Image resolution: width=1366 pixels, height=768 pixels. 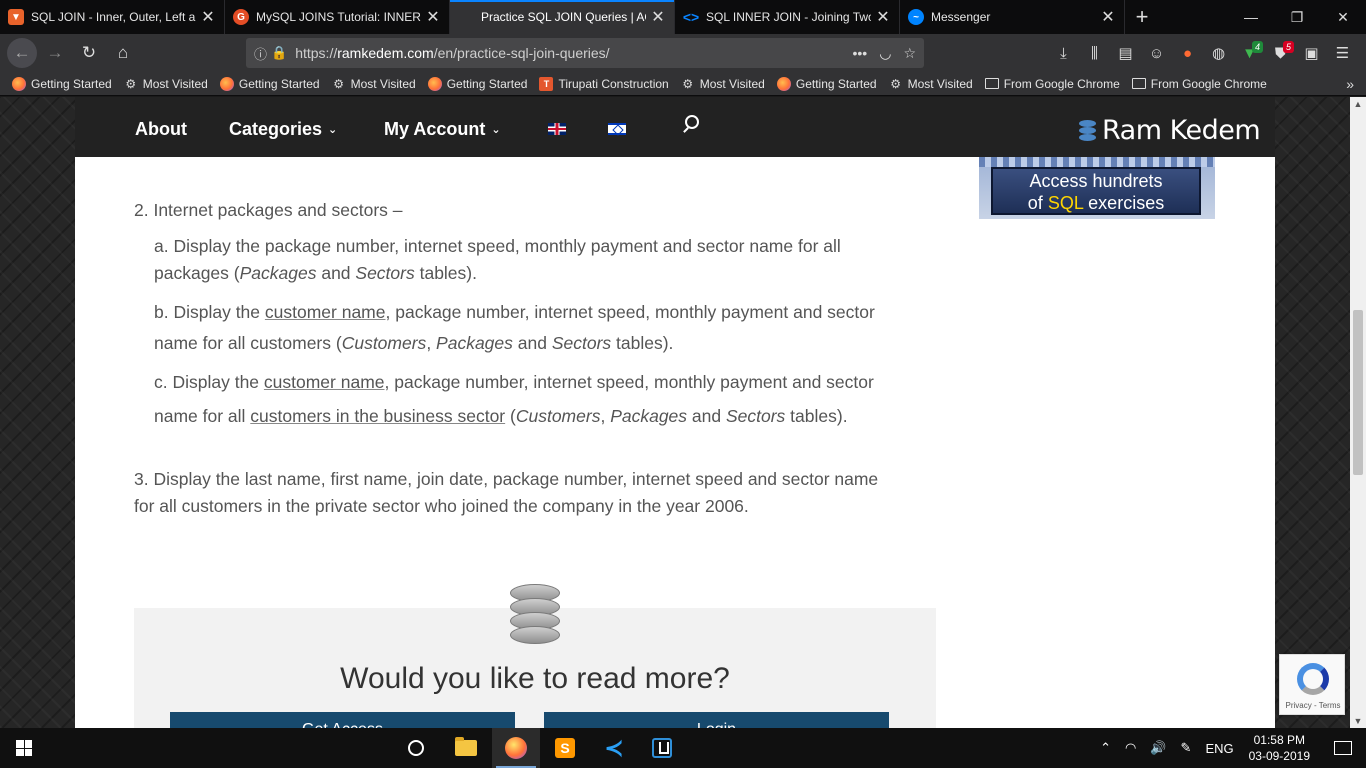 What do you see at coordinates (1311, 53) in the screenshot?
I see `extension-grey-icon: ▣` at bounding box center [1311, 53].